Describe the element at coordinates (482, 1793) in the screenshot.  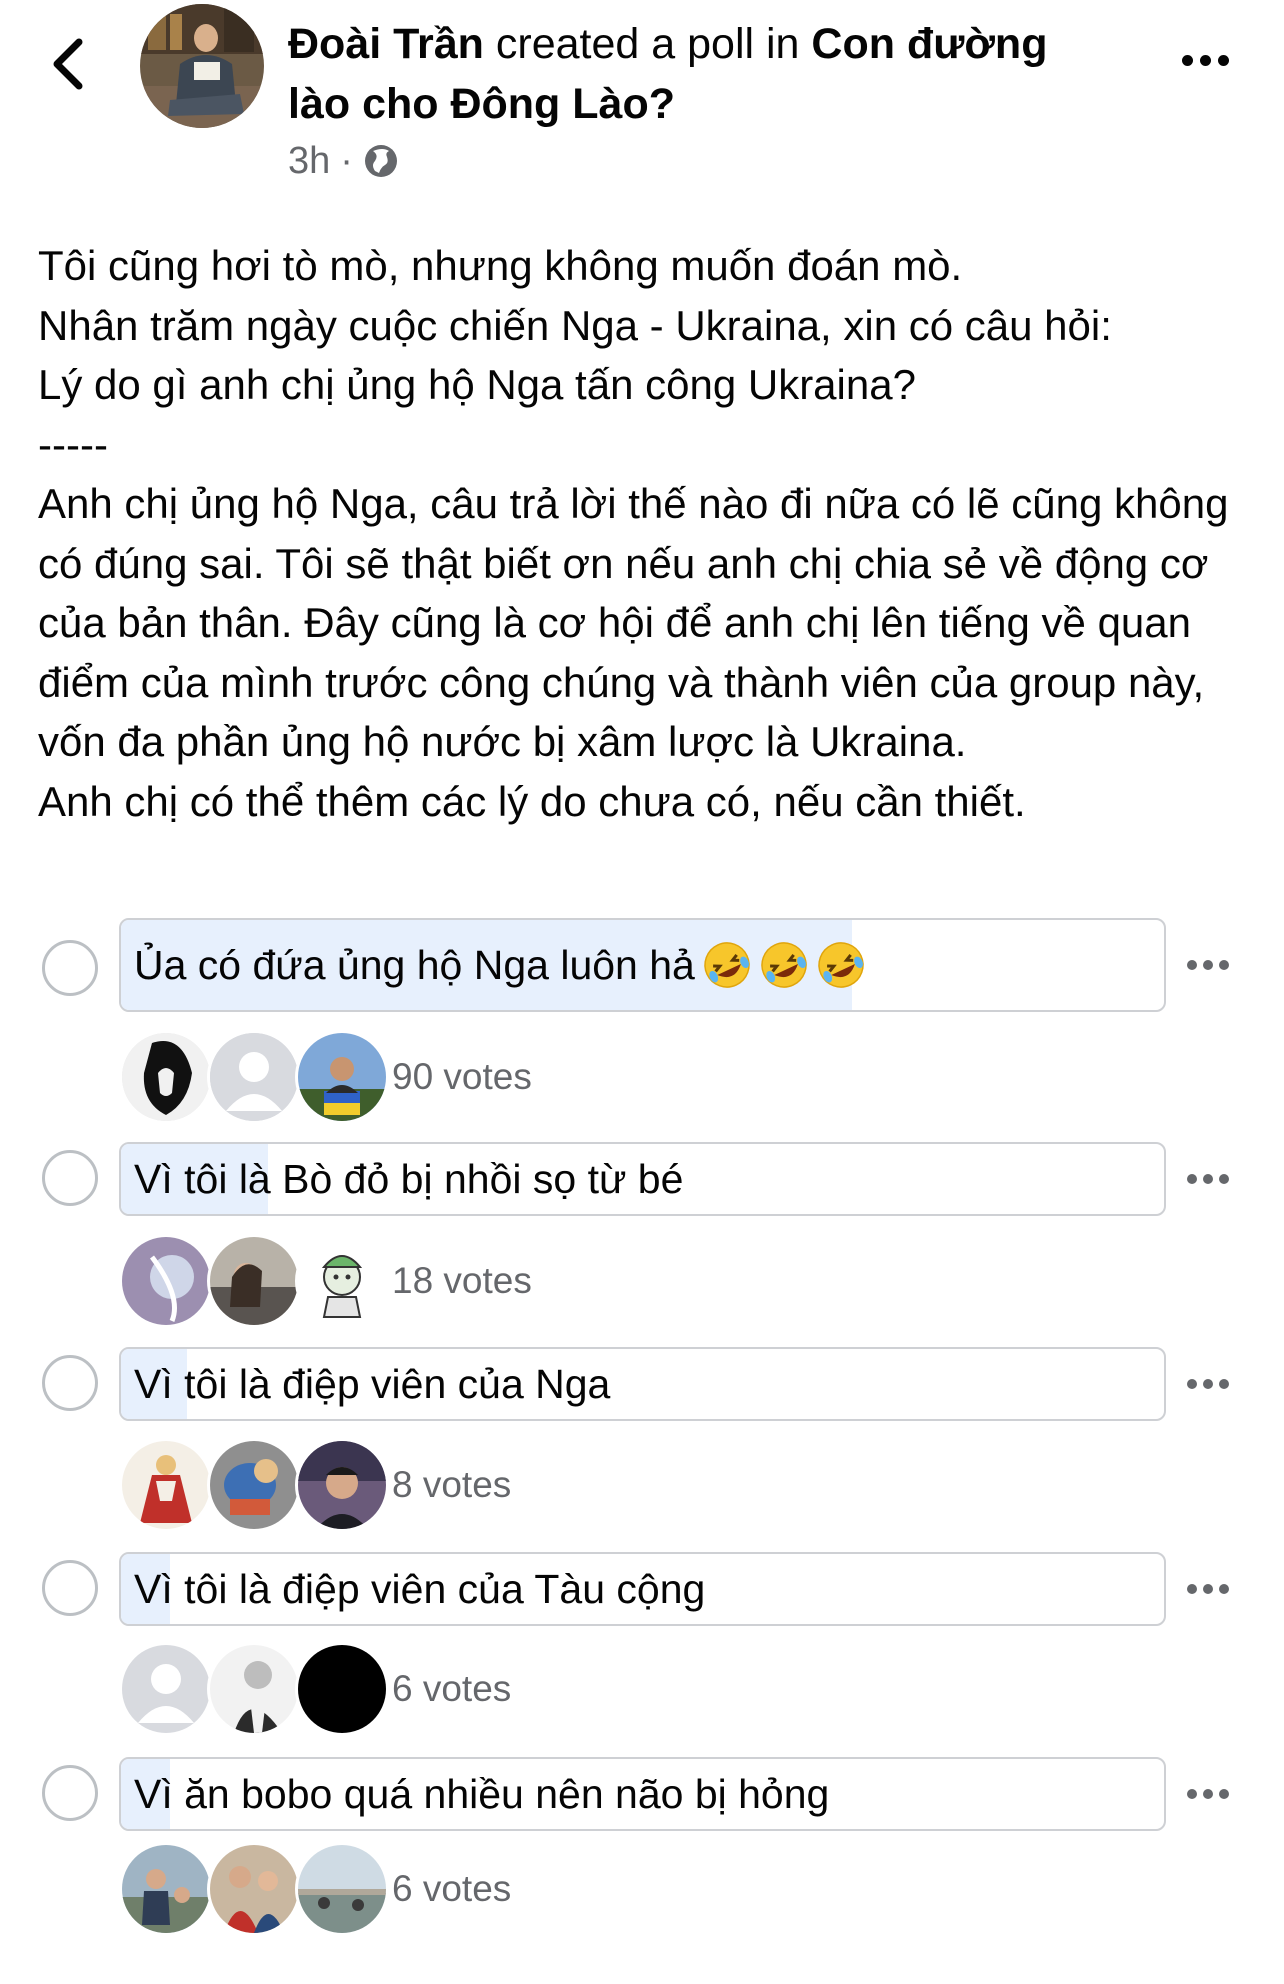
I see `poll-option-label: Vì ăn bobo quá nhiều nên não bị hỏng` at that location.